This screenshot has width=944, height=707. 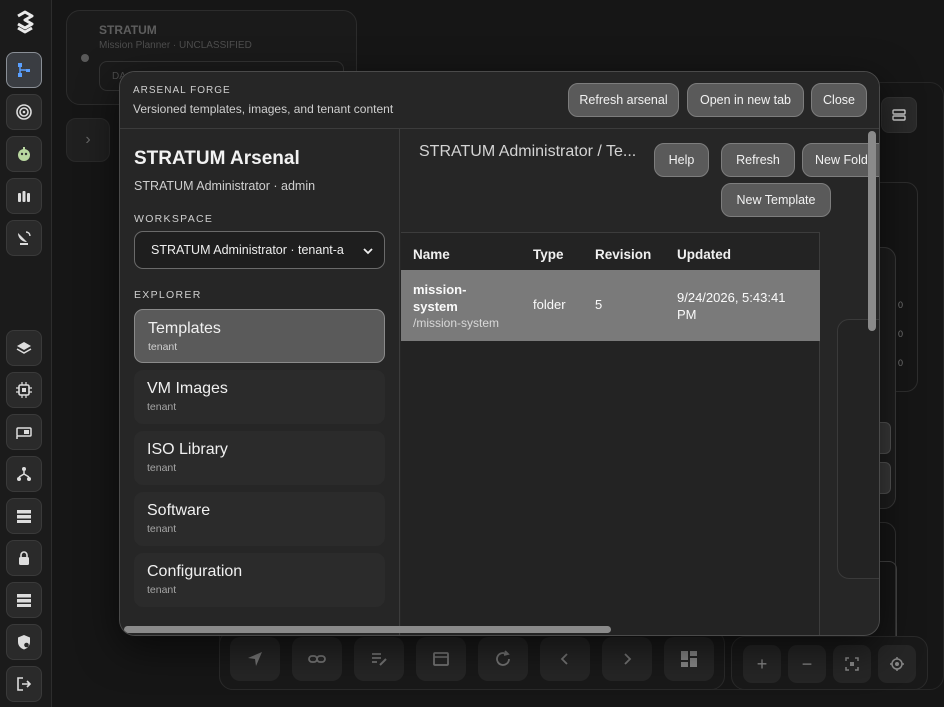 I want to click on help-button: Help, so click(x=681, y=160).